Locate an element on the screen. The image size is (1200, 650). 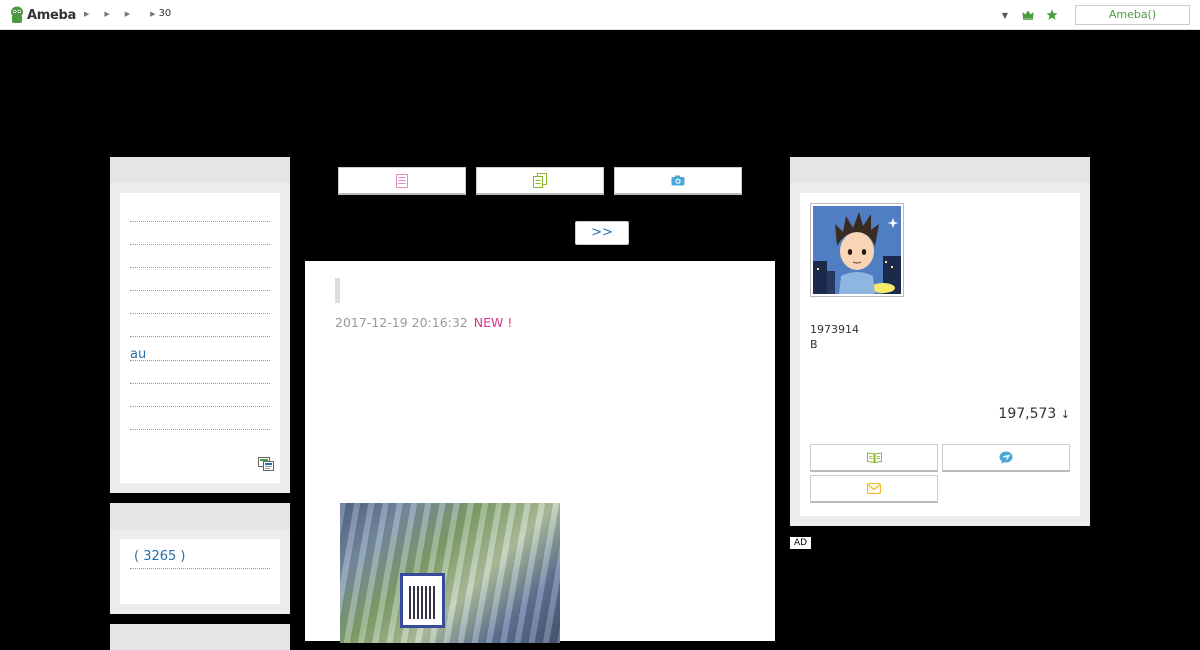
dropdown-caret-icon: ▼ is located at coordinates (1005, 15).